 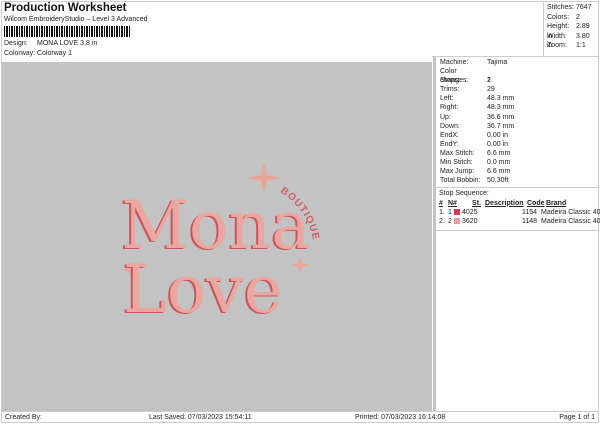 What do you see at coordinates (517, 144) in the screenshot?
I see `property-row: EndY: 0.00 in` at bounding box center [517, 144].